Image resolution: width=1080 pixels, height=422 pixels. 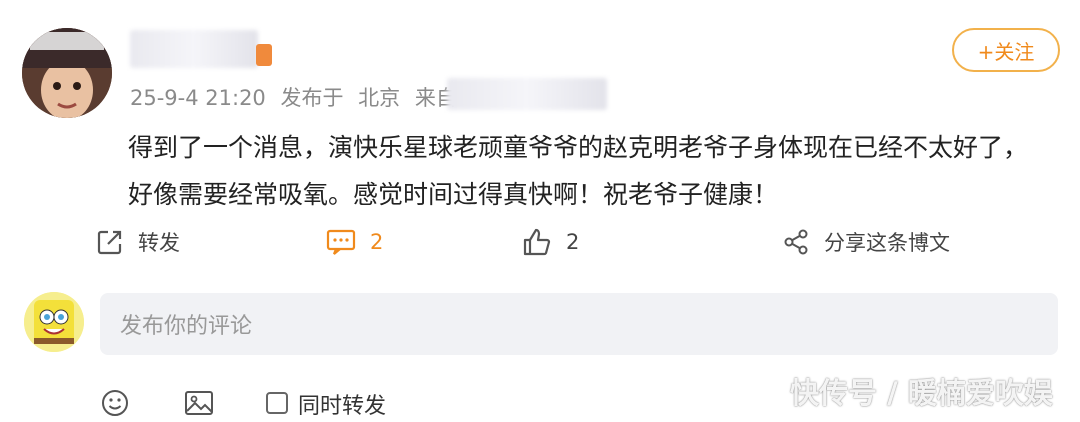 I want to click on repost-icon, so click(x=109, y=242).